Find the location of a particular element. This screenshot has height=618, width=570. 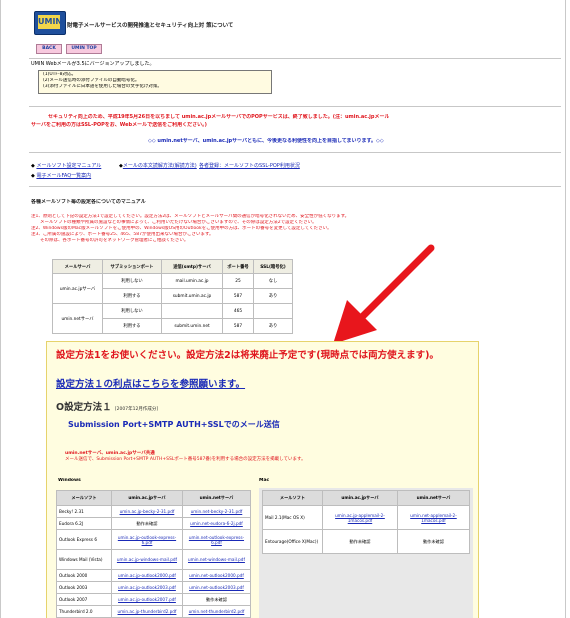

soft-cell: Outlook 2003 is located at coordinates (84, 587).